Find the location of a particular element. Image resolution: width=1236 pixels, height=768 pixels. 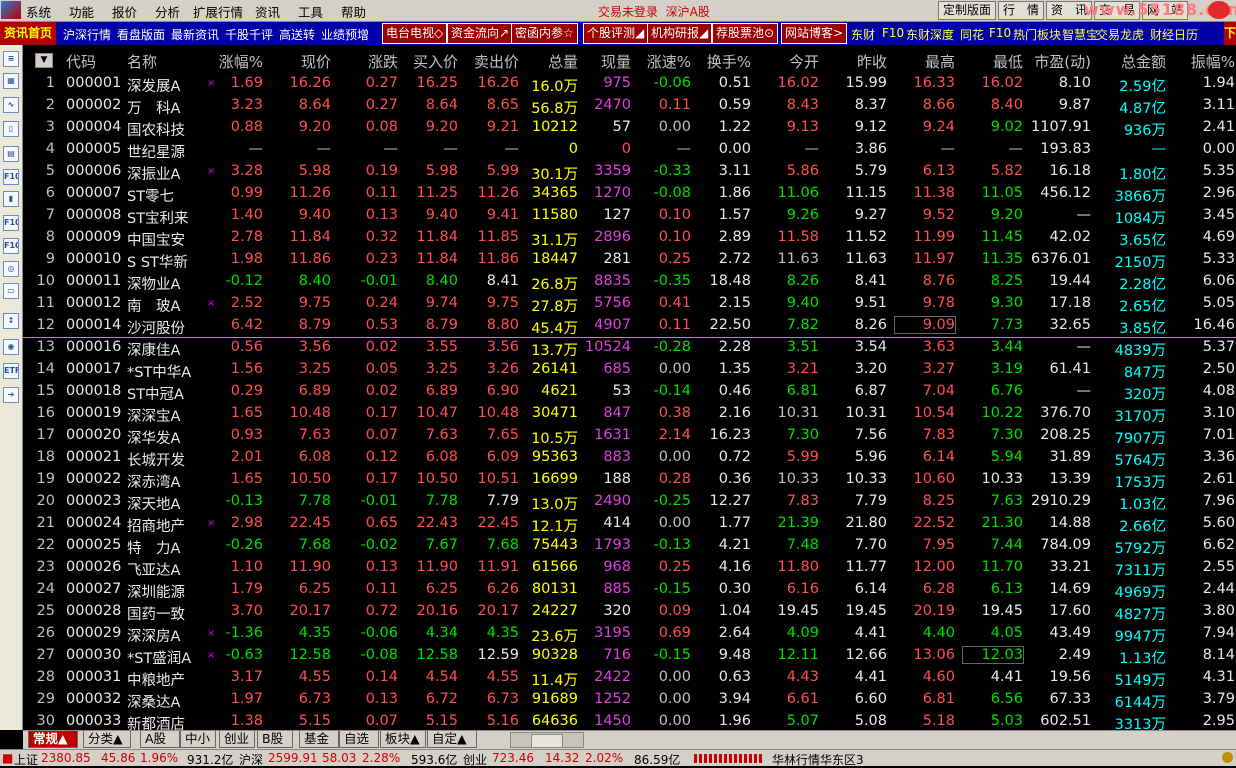

column-header: 现量 is located at coordinates (607, 61).